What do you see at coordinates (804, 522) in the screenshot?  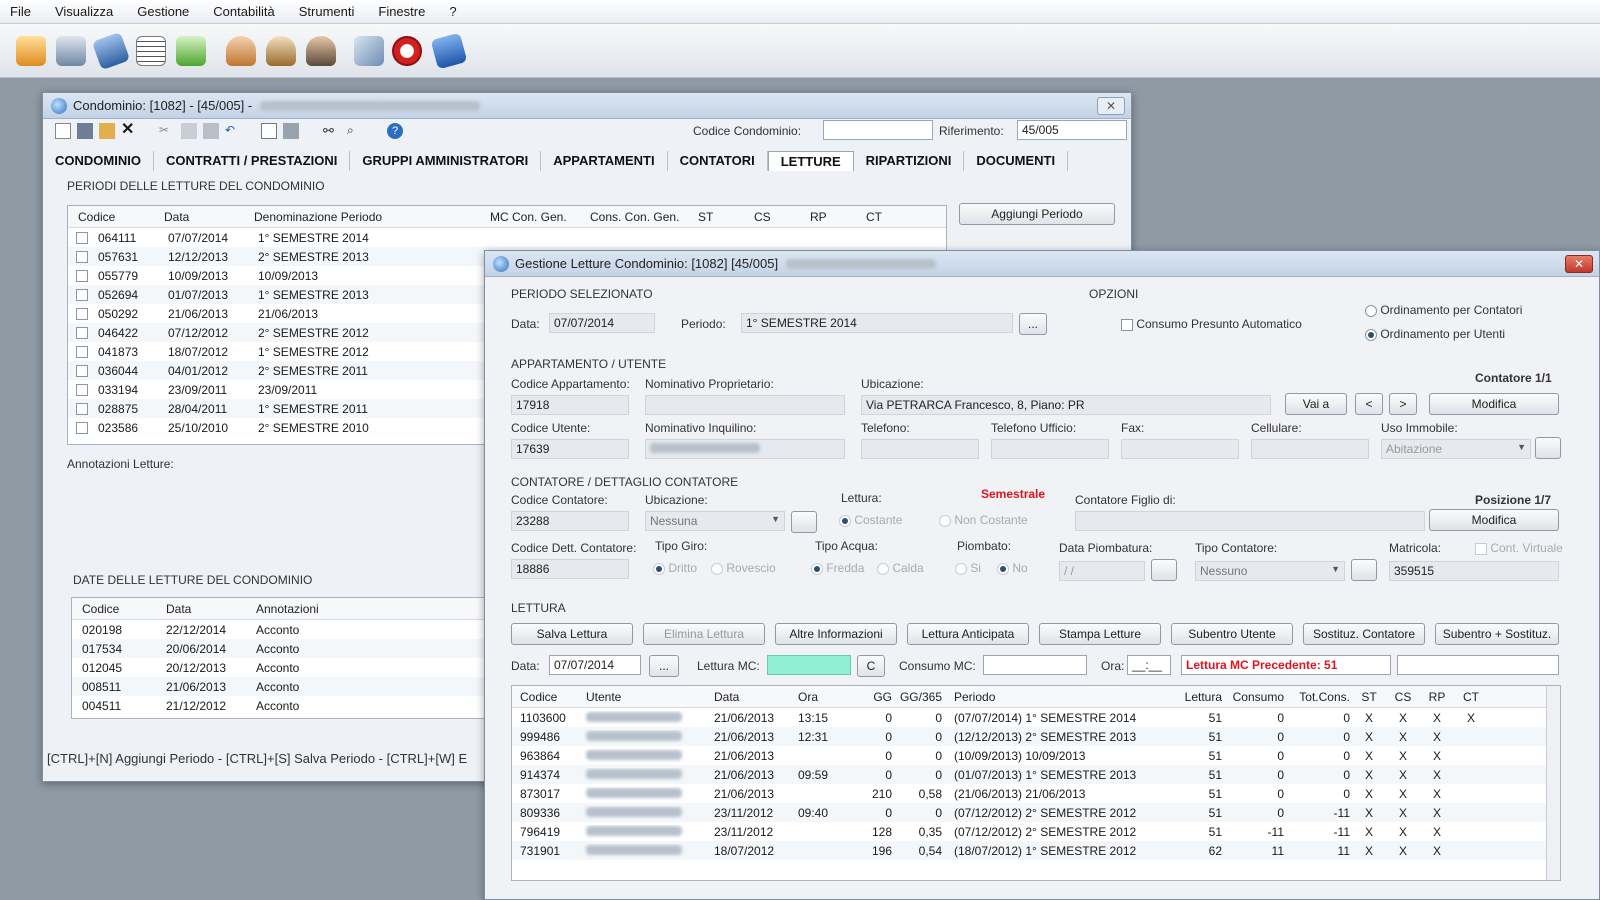 I see `ubic2-button` at bounding box center [804, 522].